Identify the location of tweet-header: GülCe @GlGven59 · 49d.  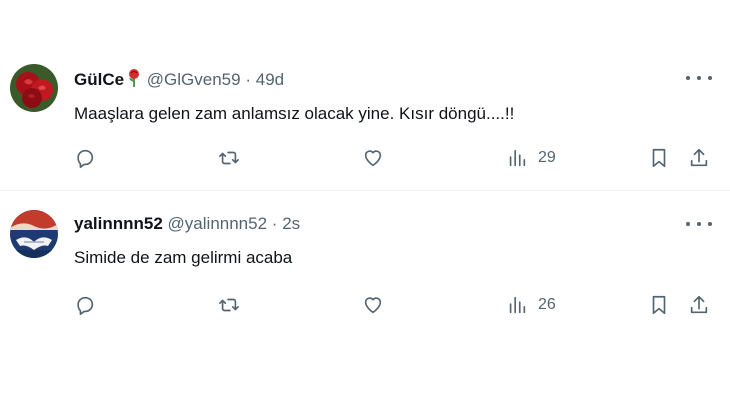
(179, 80).